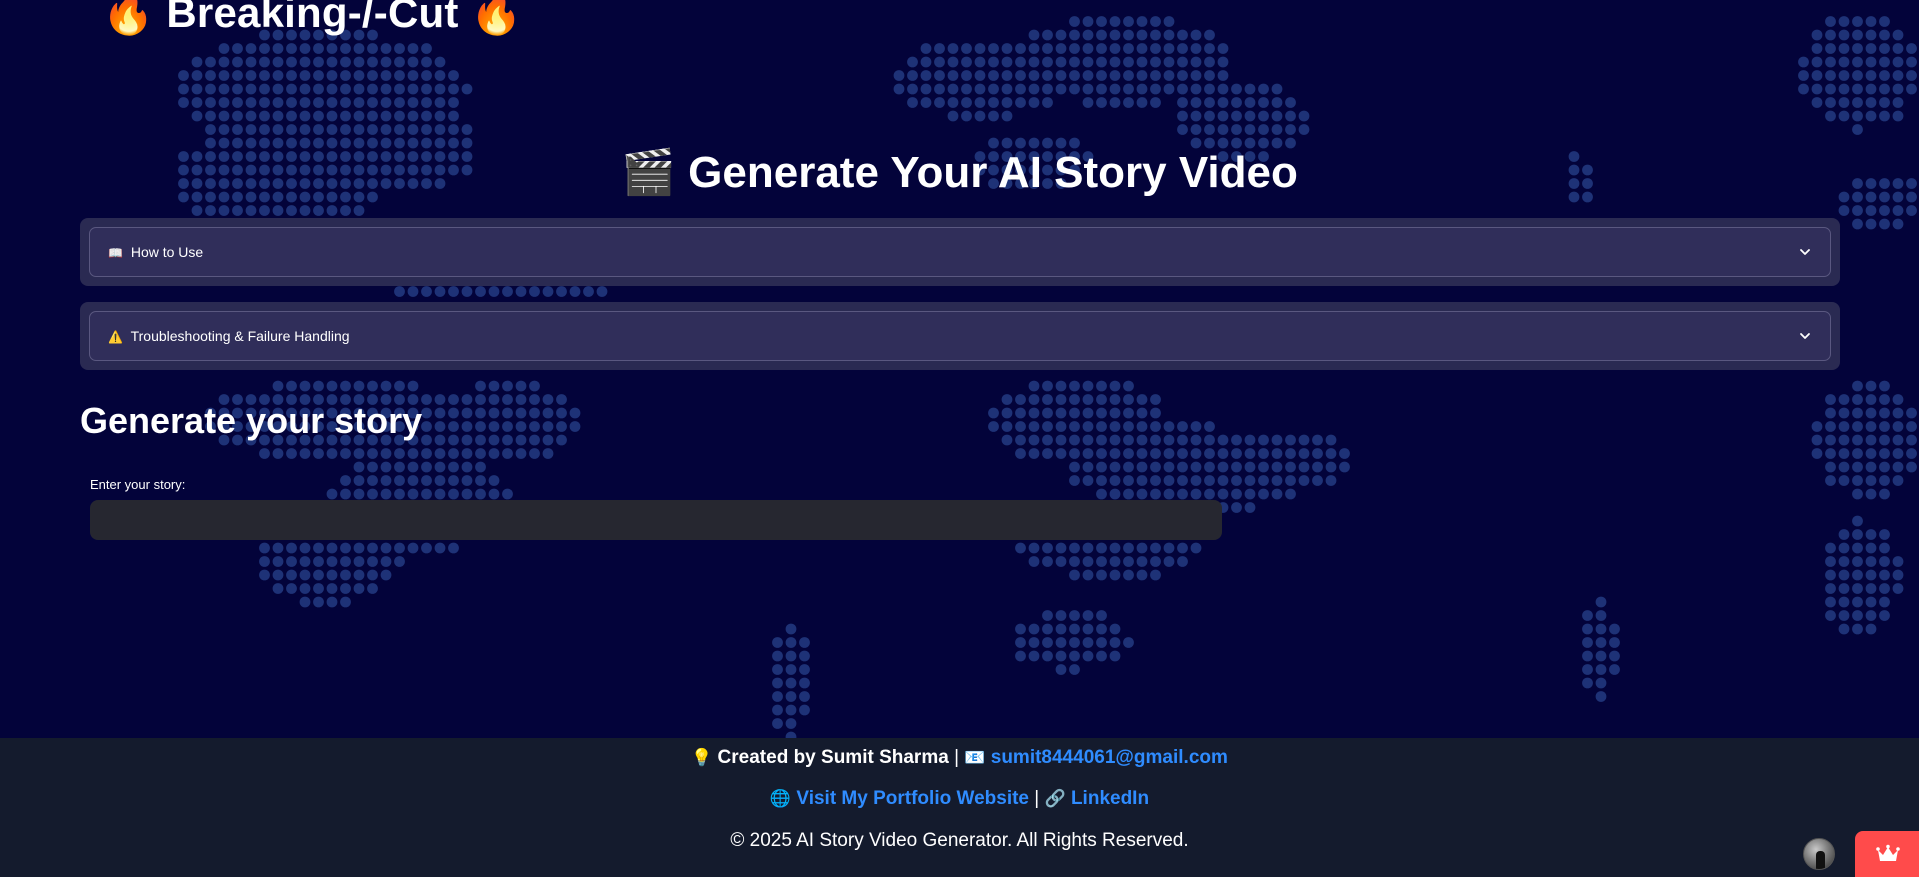  I want to click on portfolio-link: Visit My Portfolio Website, so click(912, 798).